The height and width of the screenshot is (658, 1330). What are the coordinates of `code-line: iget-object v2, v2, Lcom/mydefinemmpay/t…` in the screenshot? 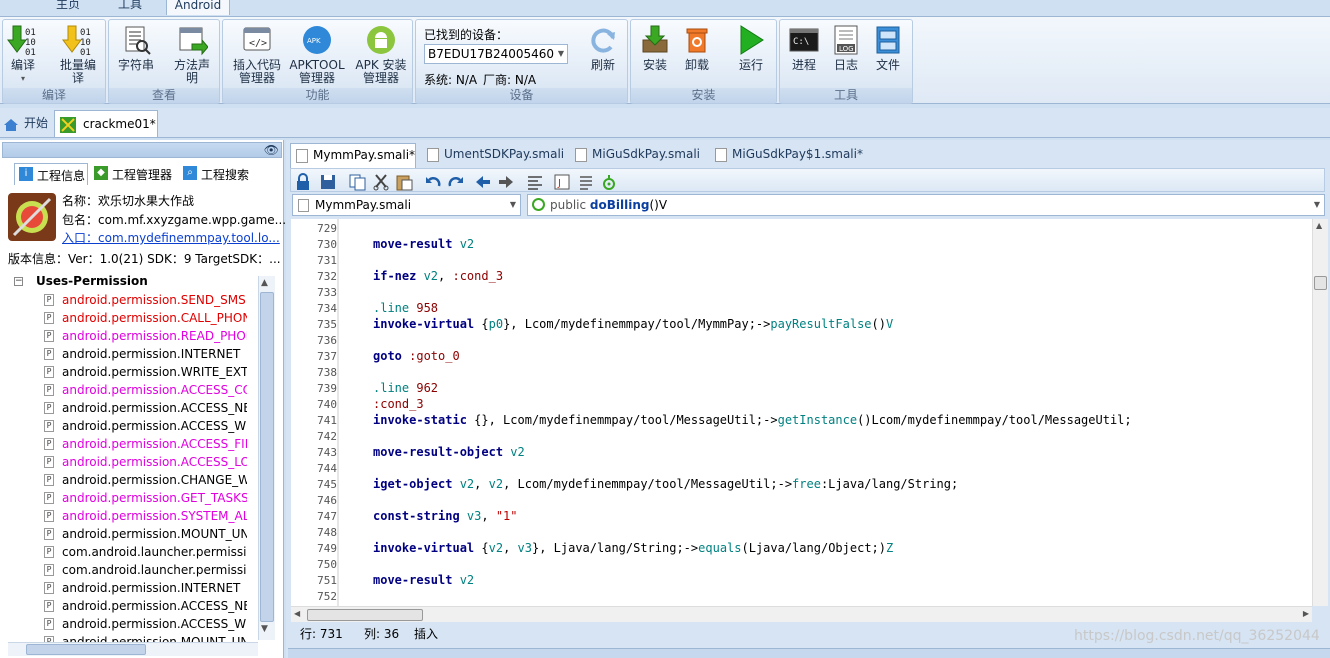 It's located at (665, 484).